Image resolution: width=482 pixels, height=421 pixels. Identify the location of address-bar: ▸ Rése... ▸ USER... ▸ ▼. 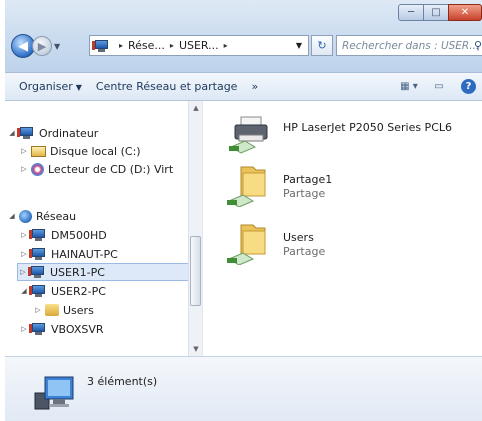
(199, 45).